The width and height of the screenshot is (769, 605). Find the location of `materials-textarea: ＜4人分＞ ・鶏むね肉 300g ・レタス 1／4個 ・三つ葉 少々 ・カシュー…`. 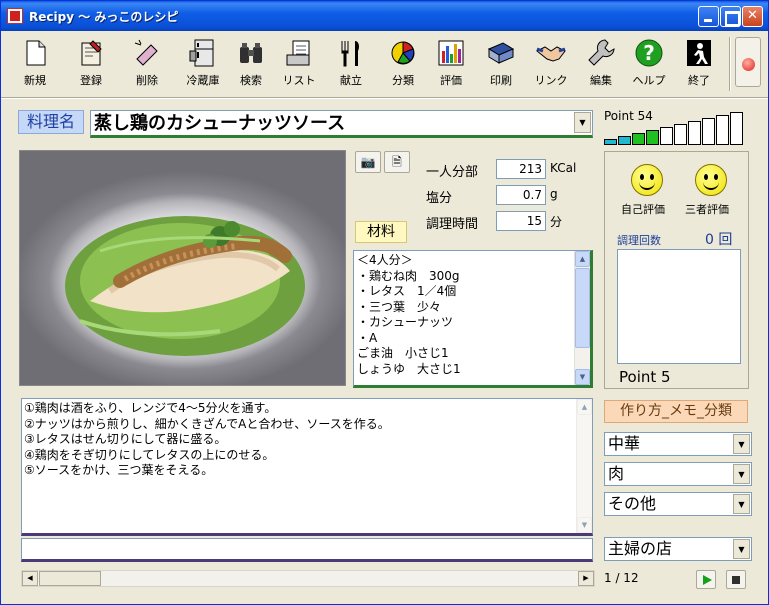

materials-textarea: ＜4人分＞ ・鶏むね肉 300g ・レタス 1／4個 ・三つ葉 少々 ・カシュー… is located at coordinates (473, 319).